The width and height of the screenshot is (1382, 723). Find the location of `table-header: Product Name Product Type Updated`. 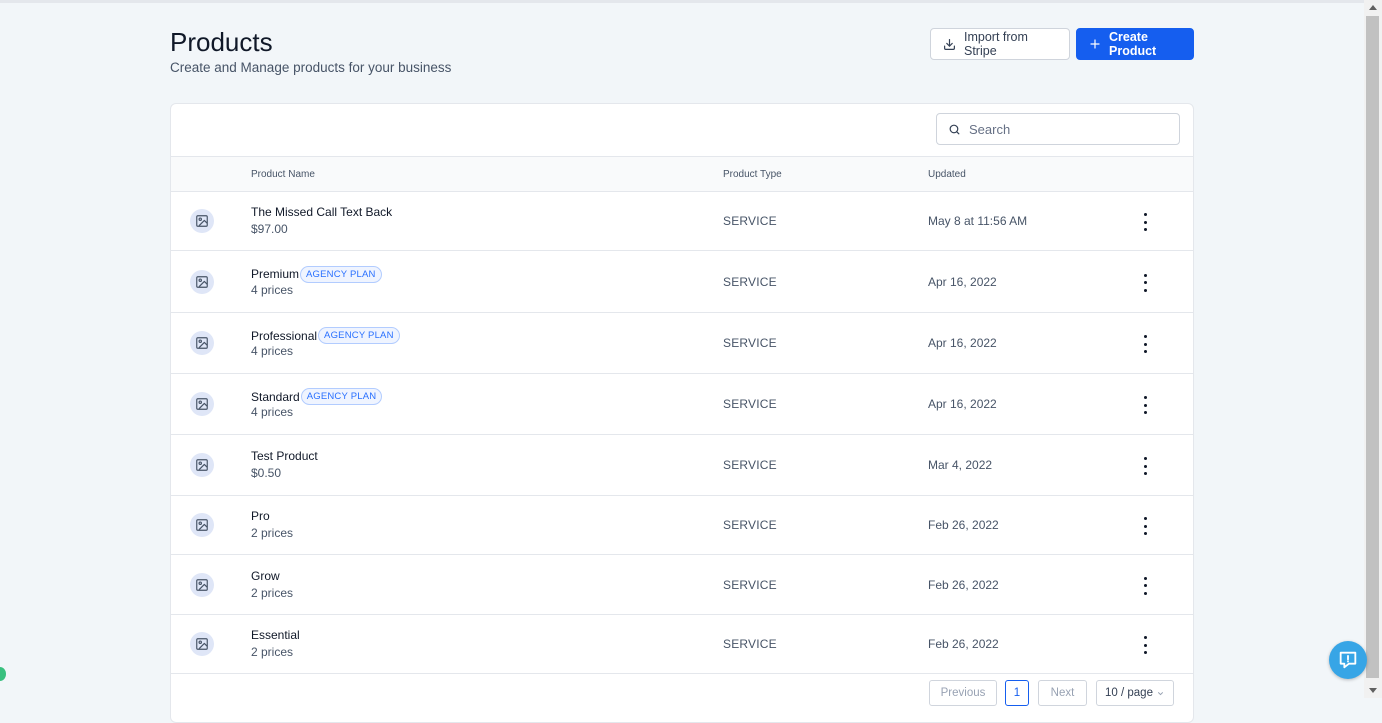

table-header: Product Name Product Type Updated is located at coordinates (682, 174).